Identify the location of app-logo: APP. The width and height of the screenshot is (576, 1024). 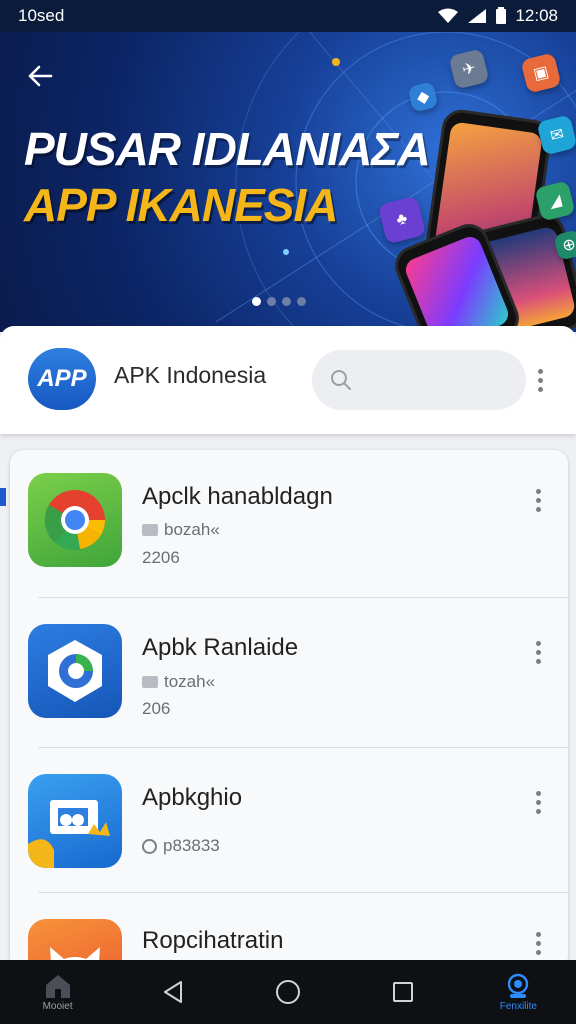
(62, 379).